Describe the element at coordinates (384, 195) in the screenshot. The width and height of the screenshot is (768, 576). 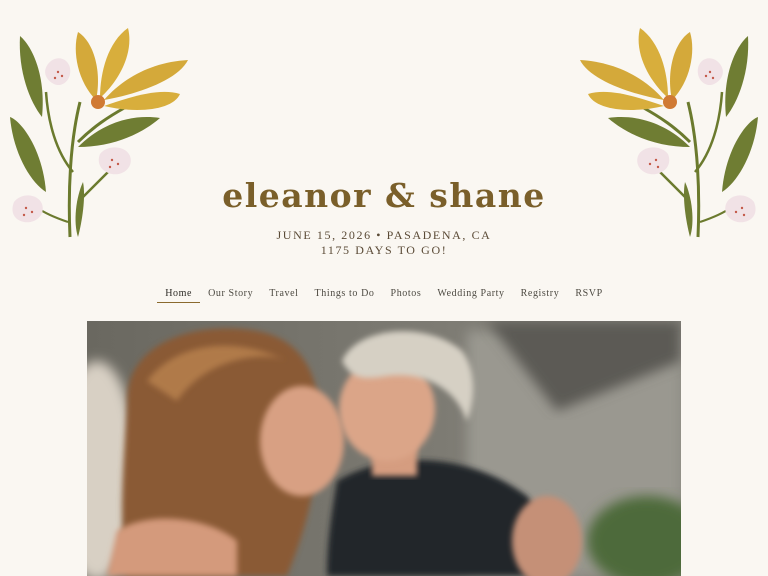
I see `couple-names-title: eleanor & shane` at that location.